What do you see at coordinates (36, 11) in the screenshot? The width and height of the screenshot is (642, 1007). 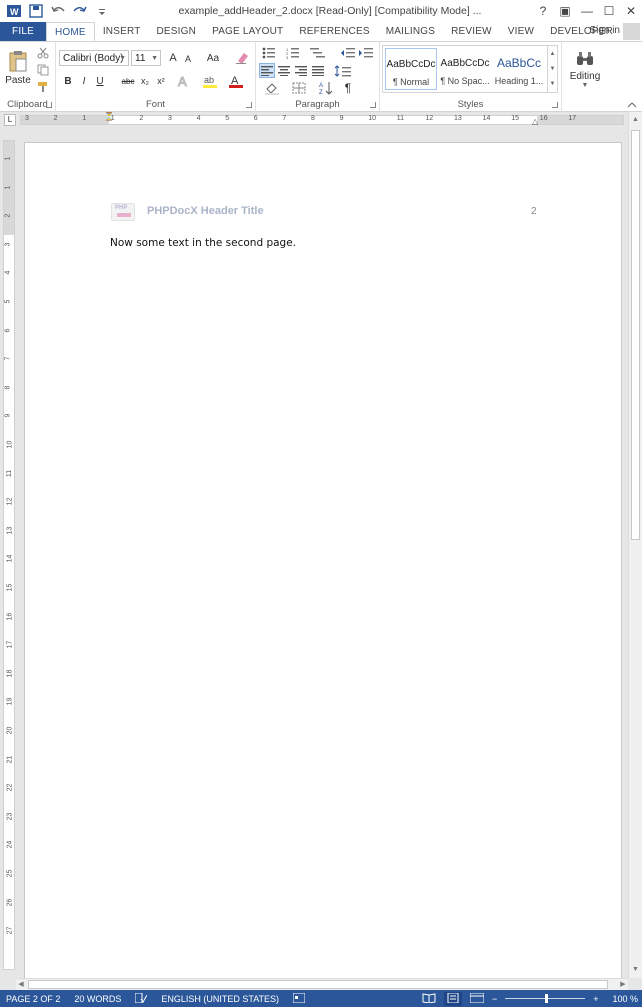 I see `save-icon` at bounding box center [36, 11].